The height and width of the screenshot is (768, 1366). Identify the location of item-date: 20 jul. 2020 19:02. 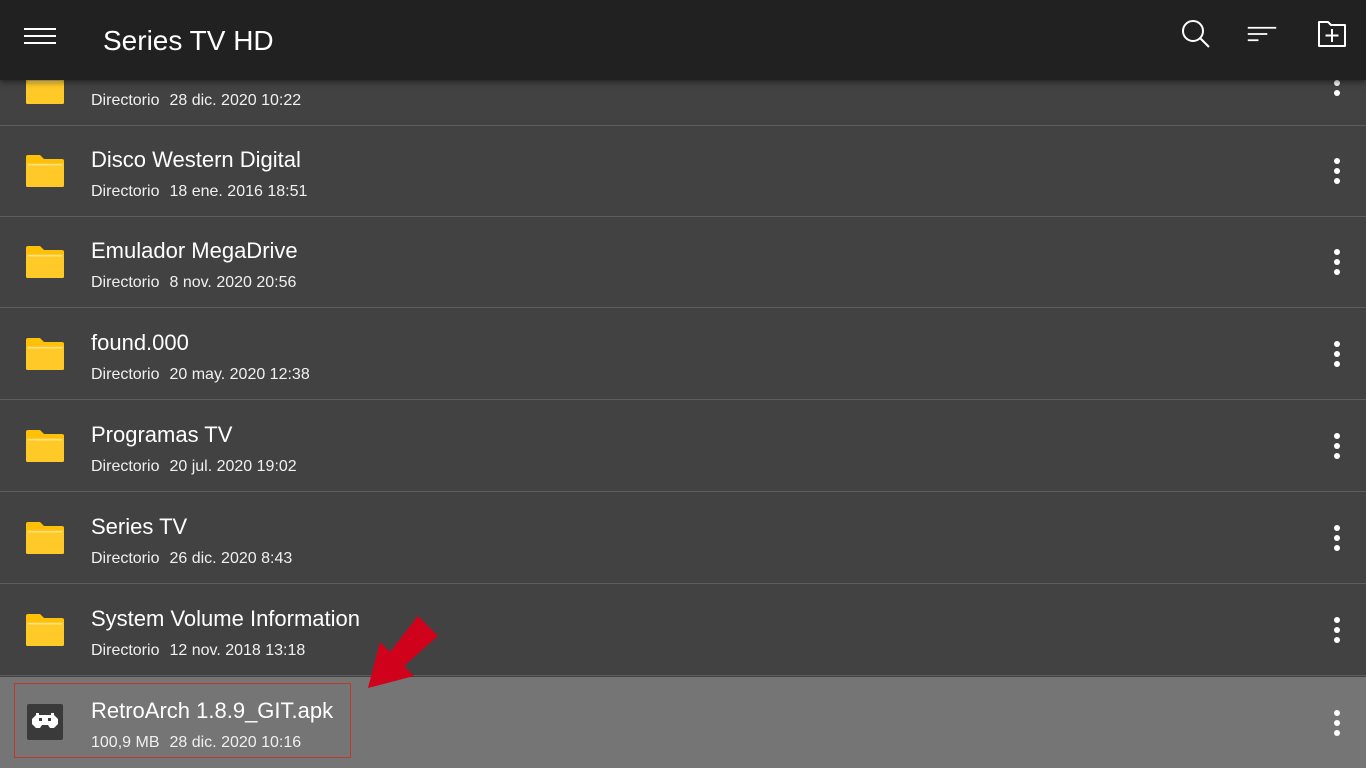
(233, 466).